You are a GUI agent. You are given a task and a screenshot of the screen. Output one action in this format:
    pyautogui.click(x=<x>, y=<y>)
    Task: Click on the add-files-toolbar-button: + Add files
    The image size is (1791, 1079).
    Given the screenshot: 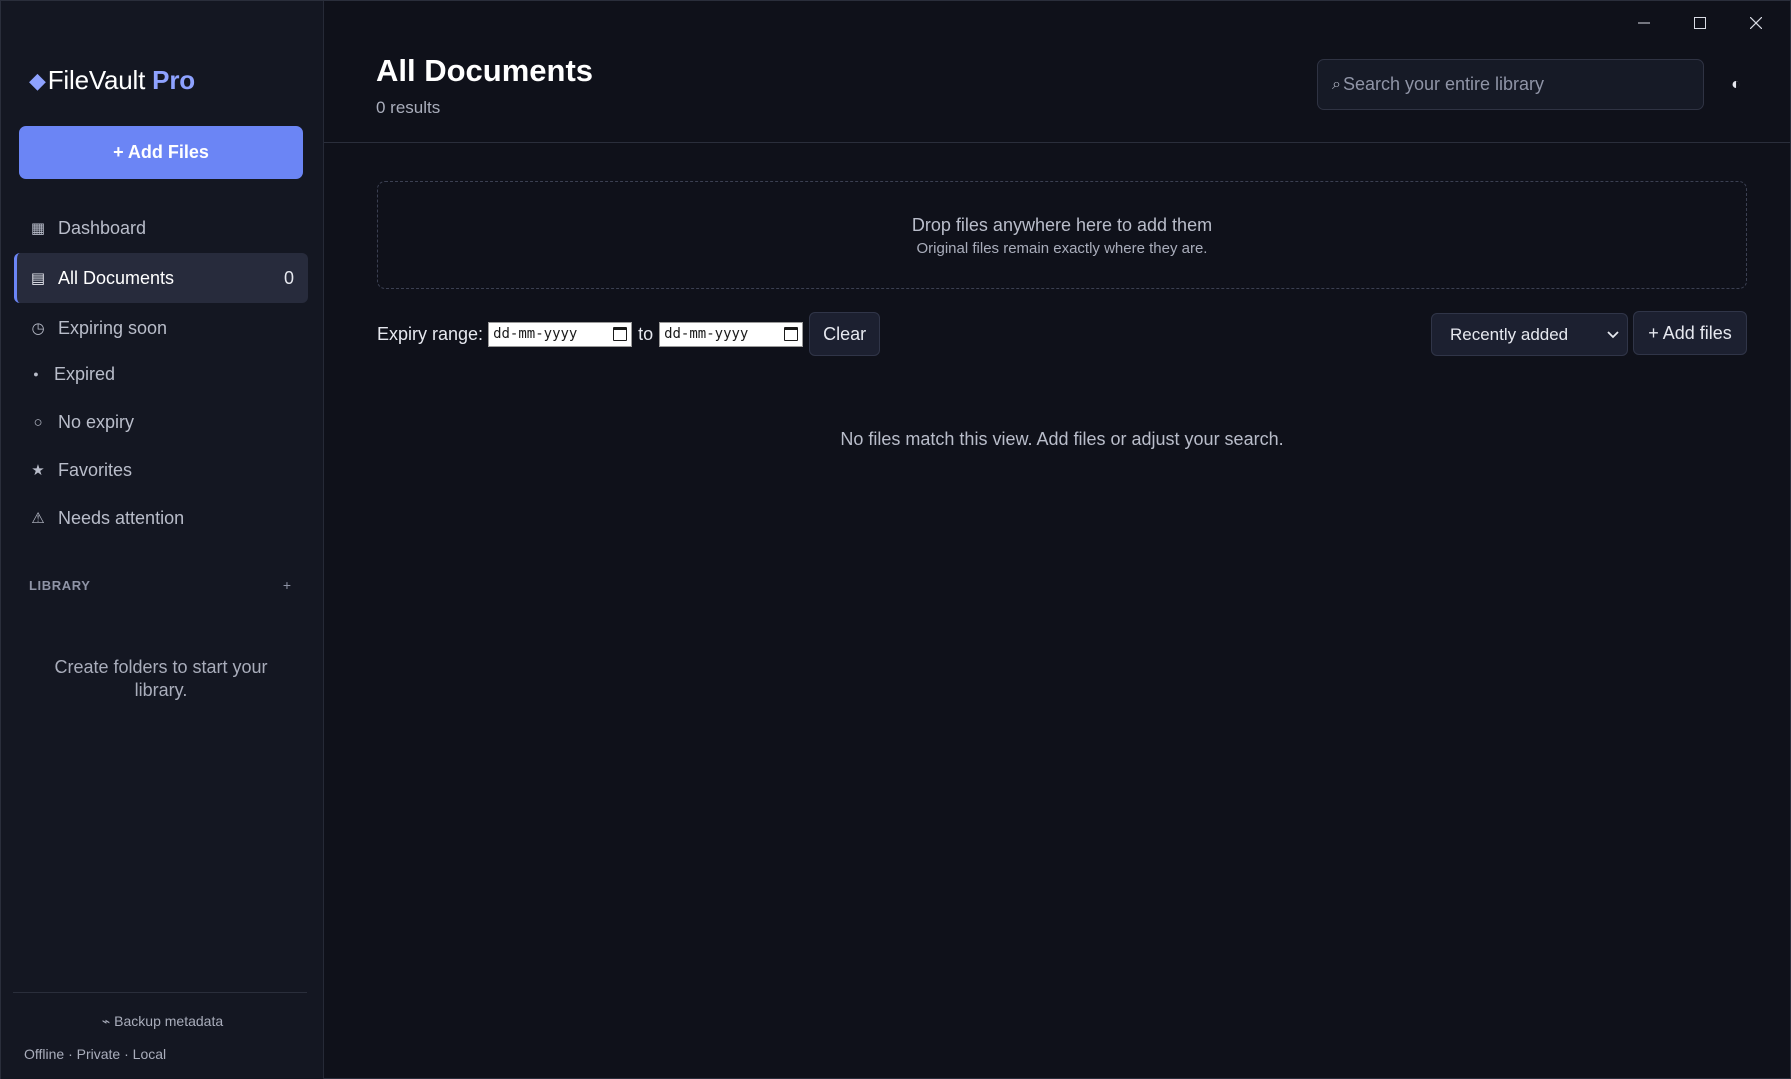 What is the action you would take?
    pyautogui.click(x=1690, y=333)
    